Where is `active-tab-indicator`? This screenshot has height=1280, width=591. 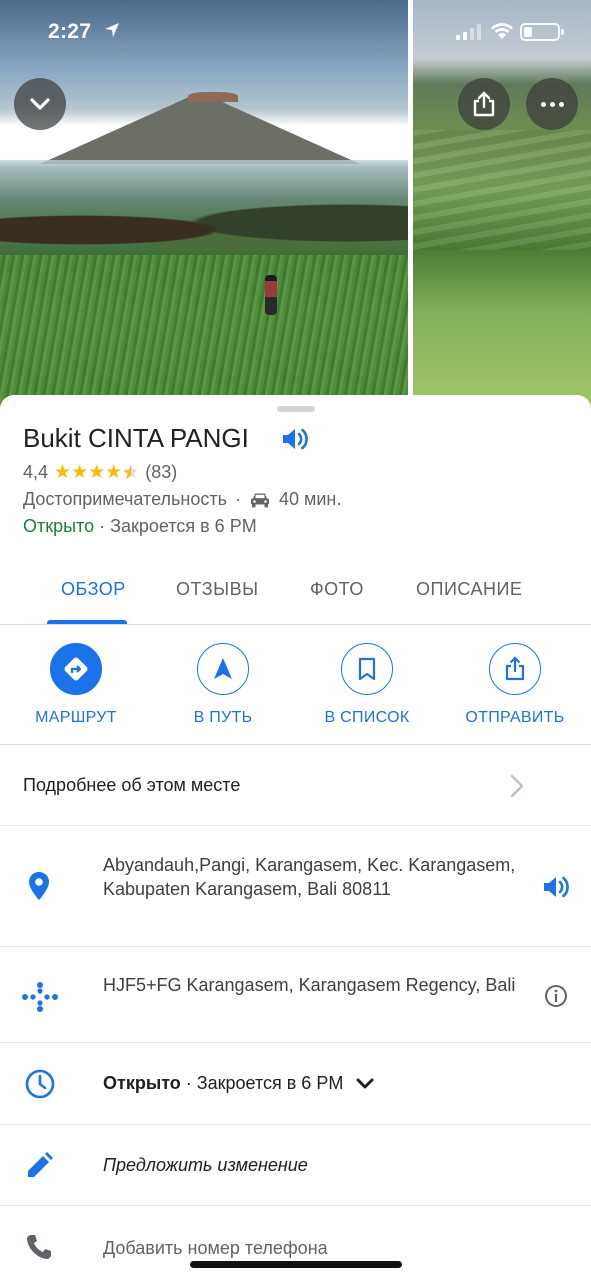
active-tab-indicator is located at coordinates (87, 622).